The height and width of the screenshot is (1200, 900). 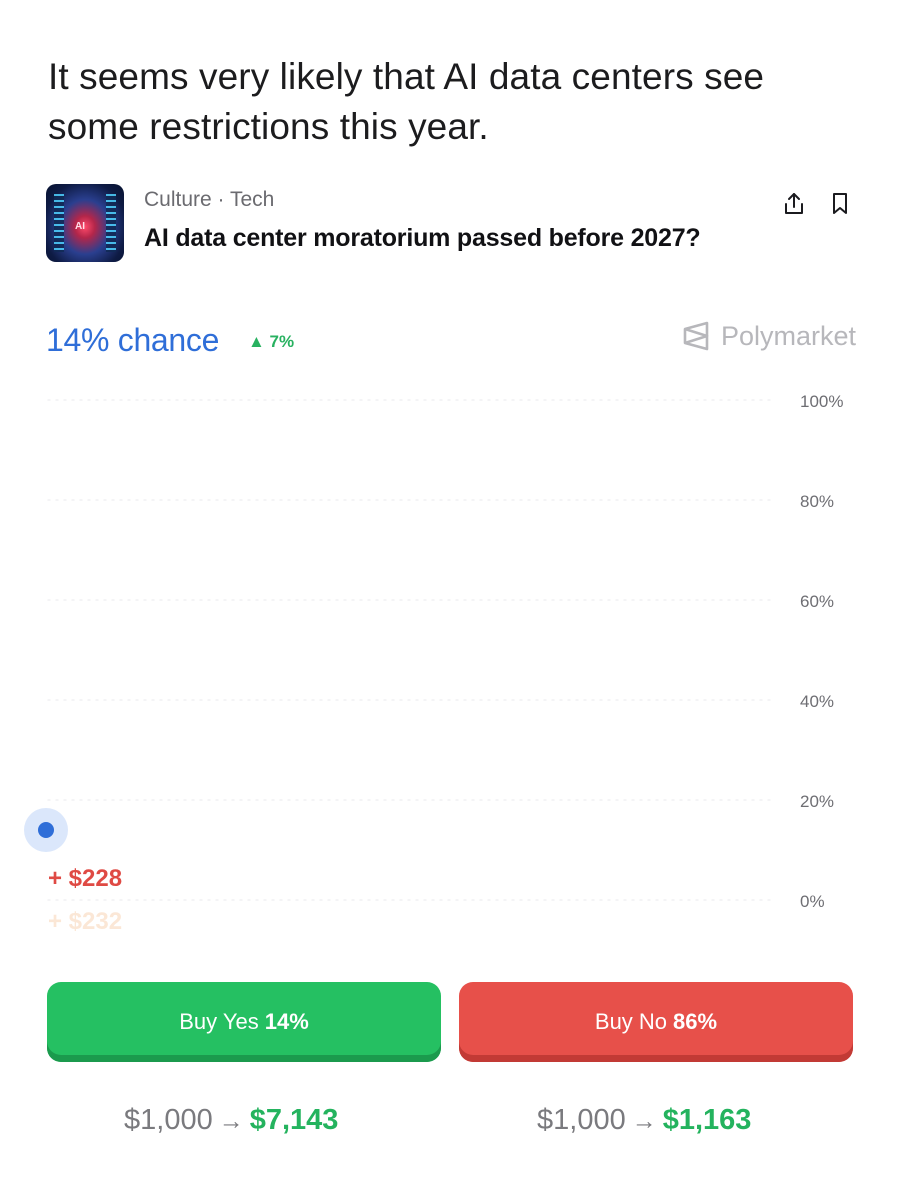 What do you see at coordinates (817, 601) in the screenshot?
I see `y-tick-label: 60%` at bounding box center [817, 601].